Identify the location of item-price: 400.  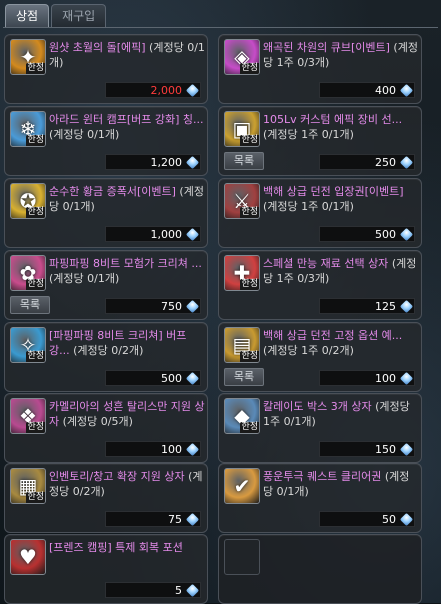
(367, 90).